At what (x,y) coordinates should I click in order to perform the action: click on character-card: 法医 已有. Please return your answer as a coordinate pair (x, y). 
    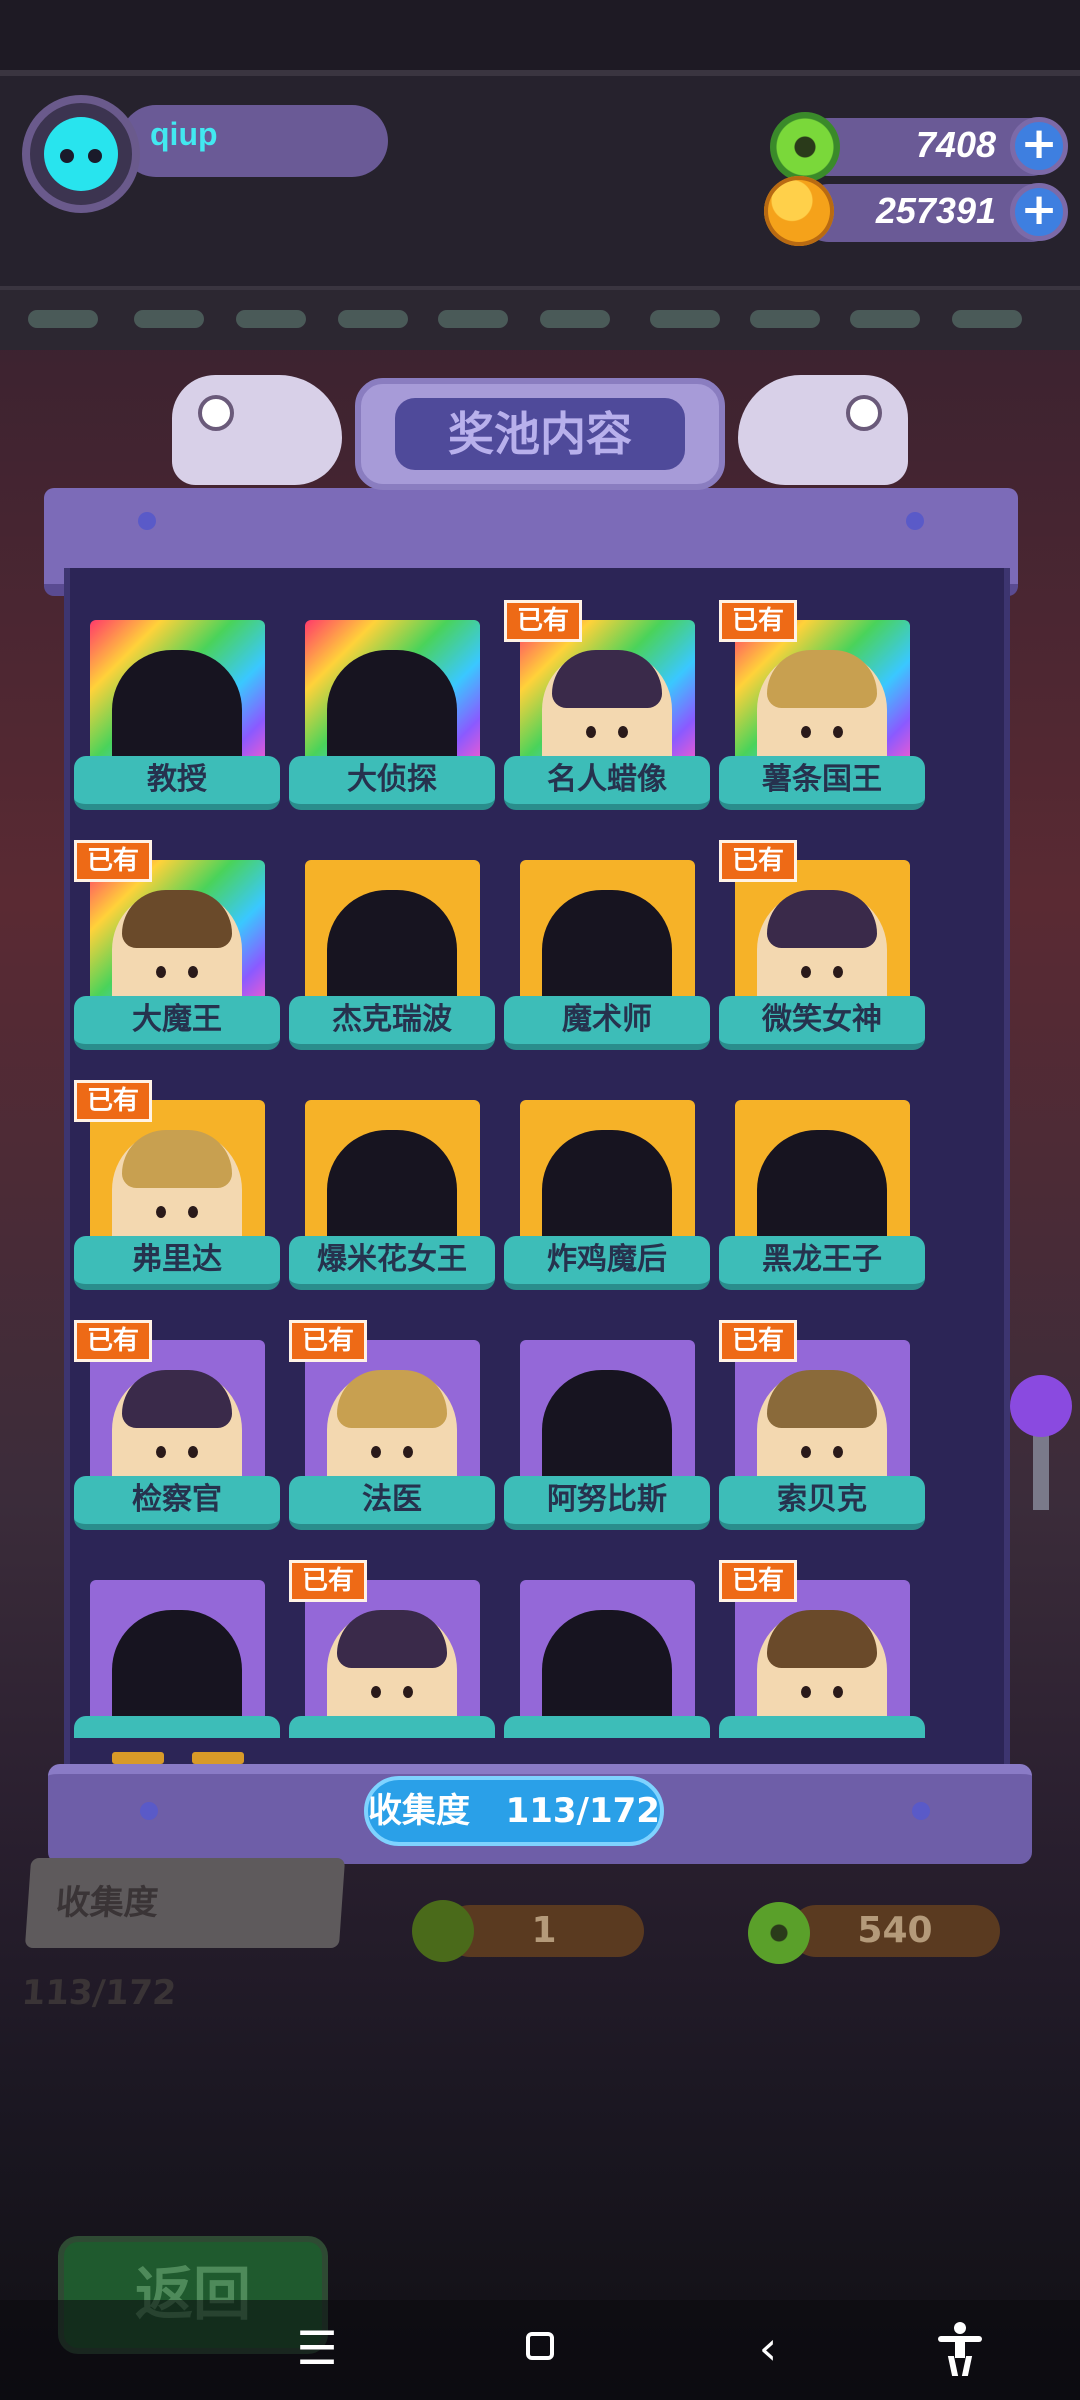
    Looking at the image, I should click on (396, 1425).